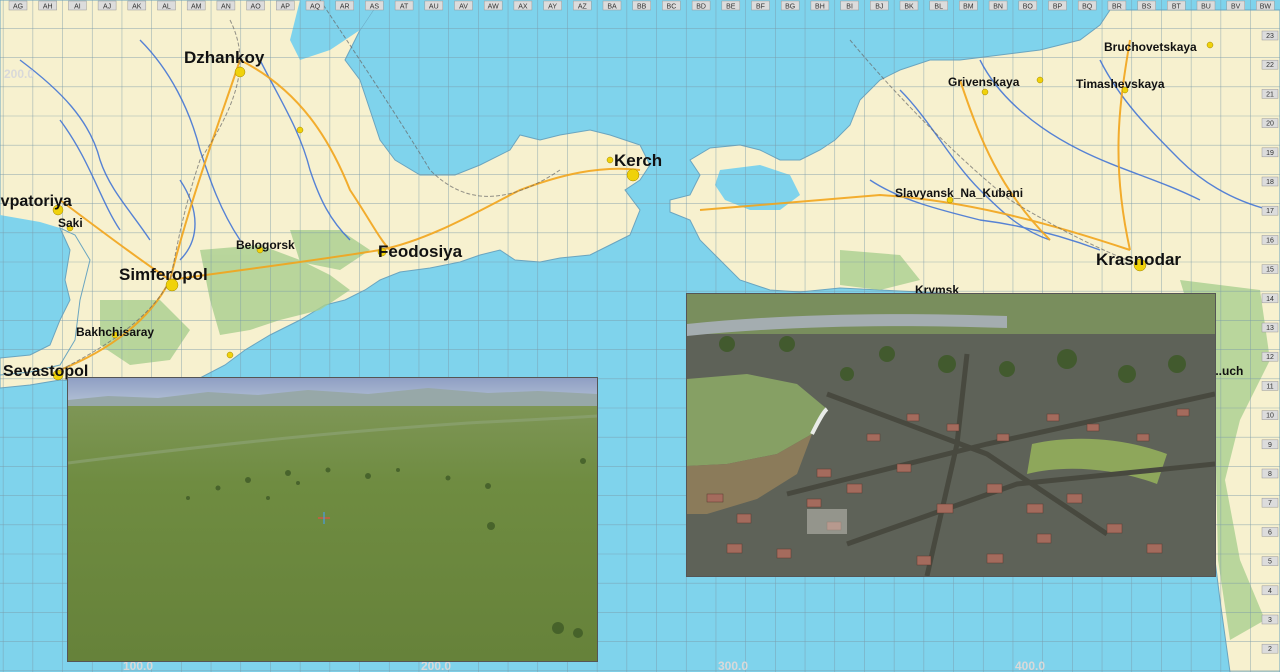 The height and width of the screenshot is (672, 1280). Describe the element at coordinates (998, 7) in the screenshot. I see `grid-column-label: BN` at that location.